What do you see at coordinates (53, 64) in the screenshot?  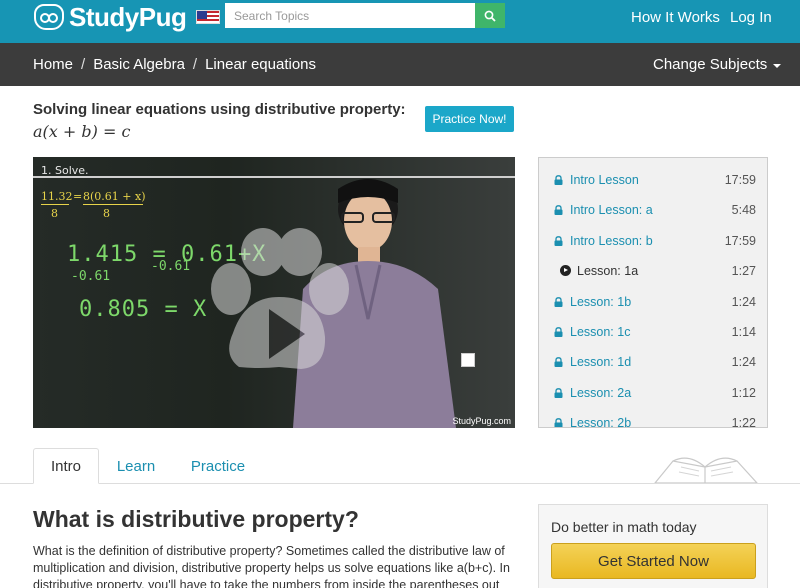 I see `breadcrumb-home: Home` at bounding box center [53, 64].